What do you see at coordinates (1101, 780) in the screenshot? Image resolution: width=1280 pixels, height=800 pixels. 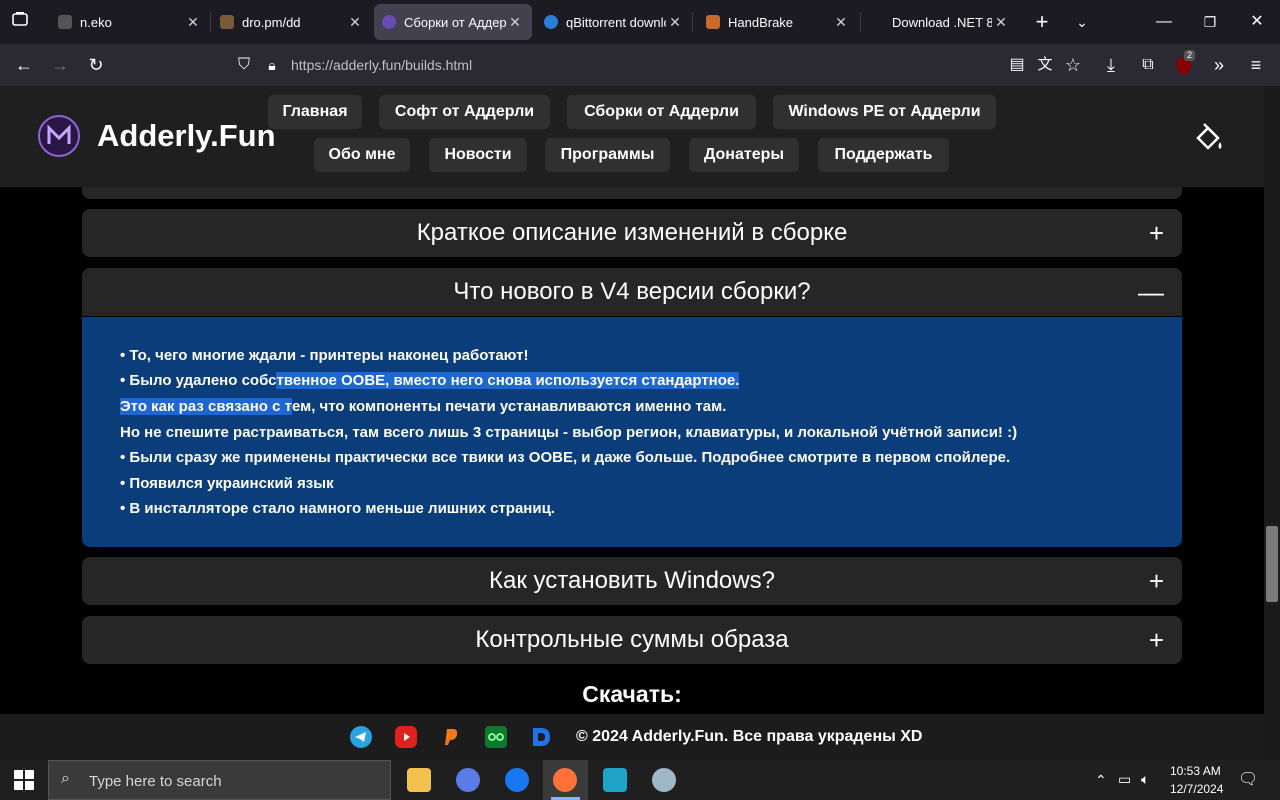 I see `tray-chevron-up-icon: ⌃` at bounding box center [1101, 780].